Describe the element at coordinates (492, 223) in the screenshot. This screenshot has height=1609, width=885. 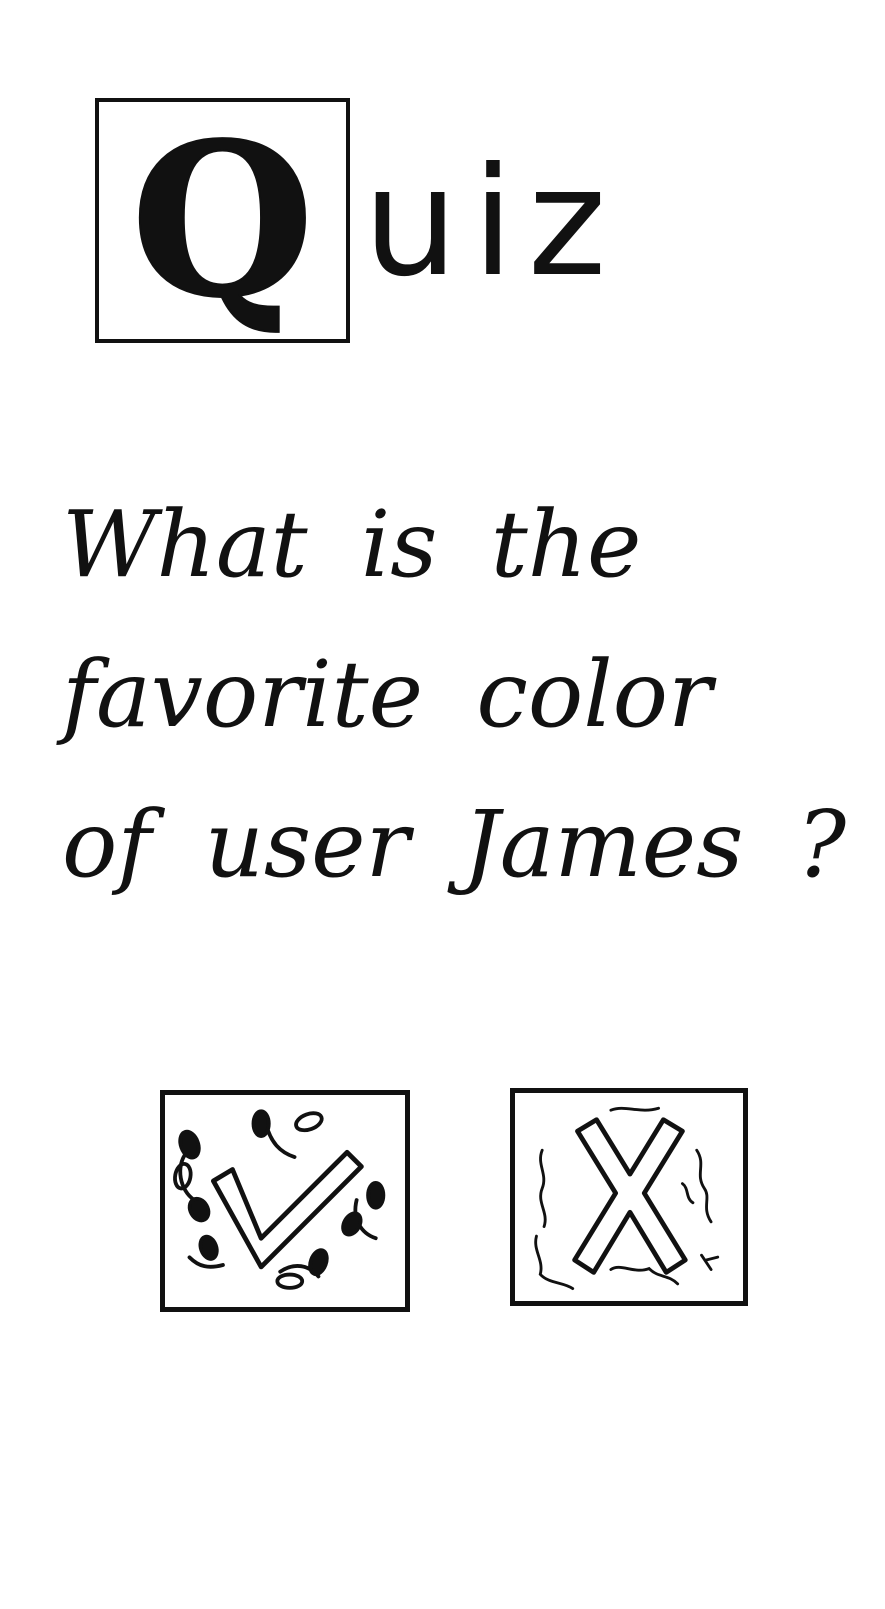
I see `title-rest: uiz` at that location.